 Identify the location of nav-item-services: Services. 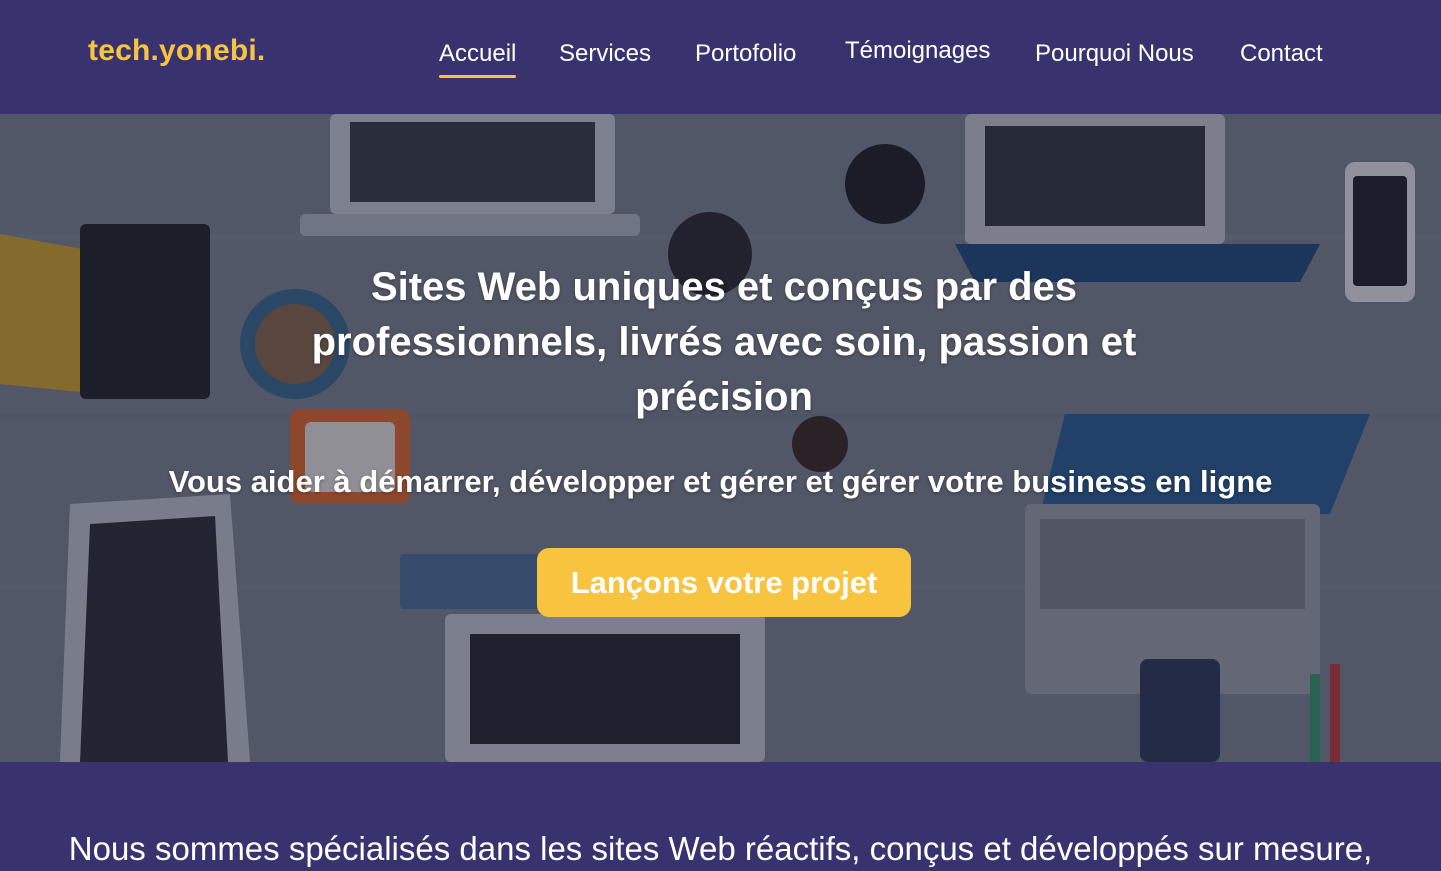
(605, 54).